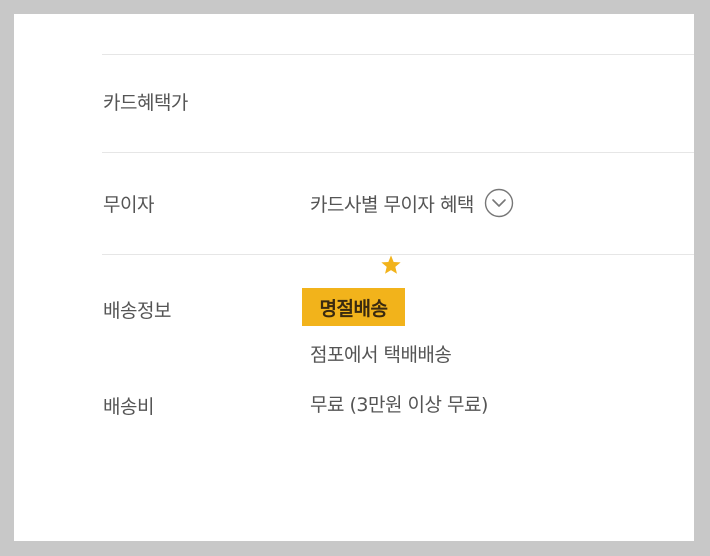  I want to click on chevron-down-icon, so click(499, 203).